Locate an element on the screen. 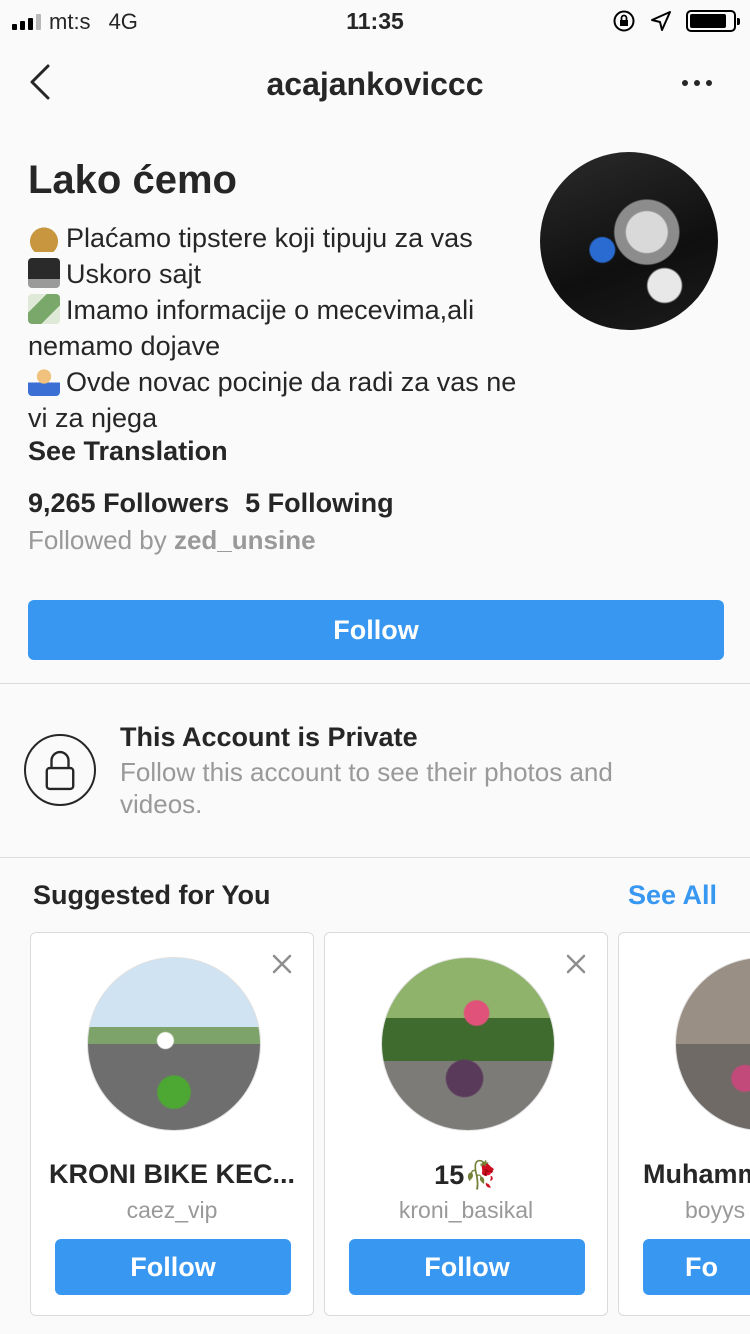  profile-stats: 9,265 Followers 5 Following is located at coordinates (211, 503).